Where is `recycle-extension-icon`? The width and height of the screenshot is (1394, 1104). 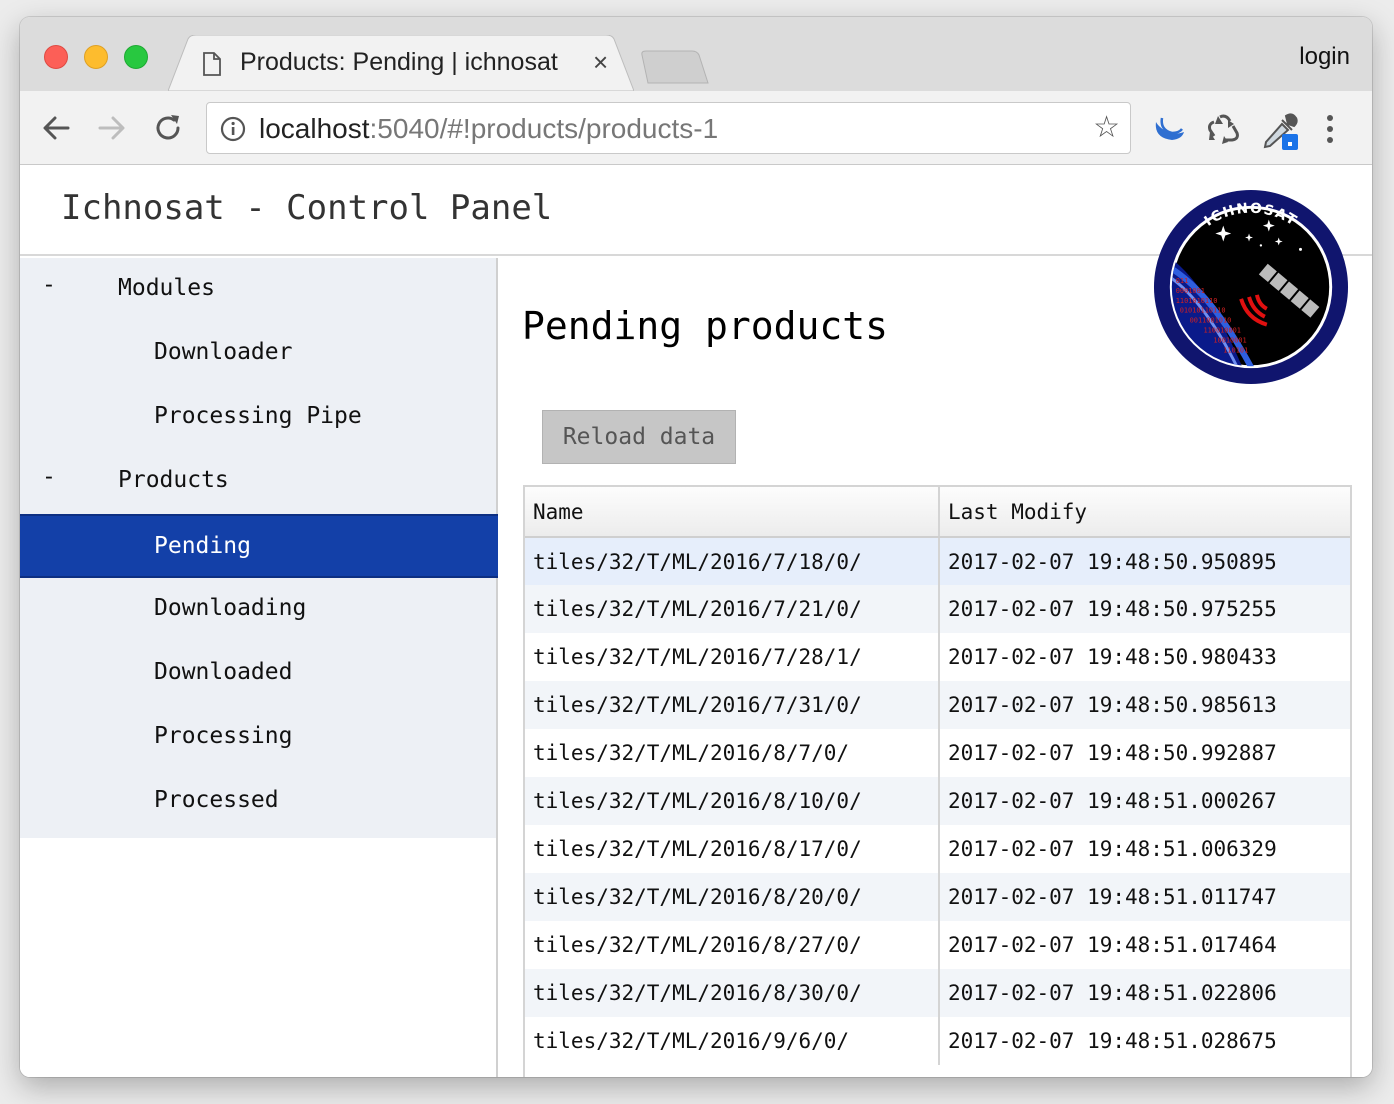 recycle-extension-icon is located at coordinates (1223, 129).